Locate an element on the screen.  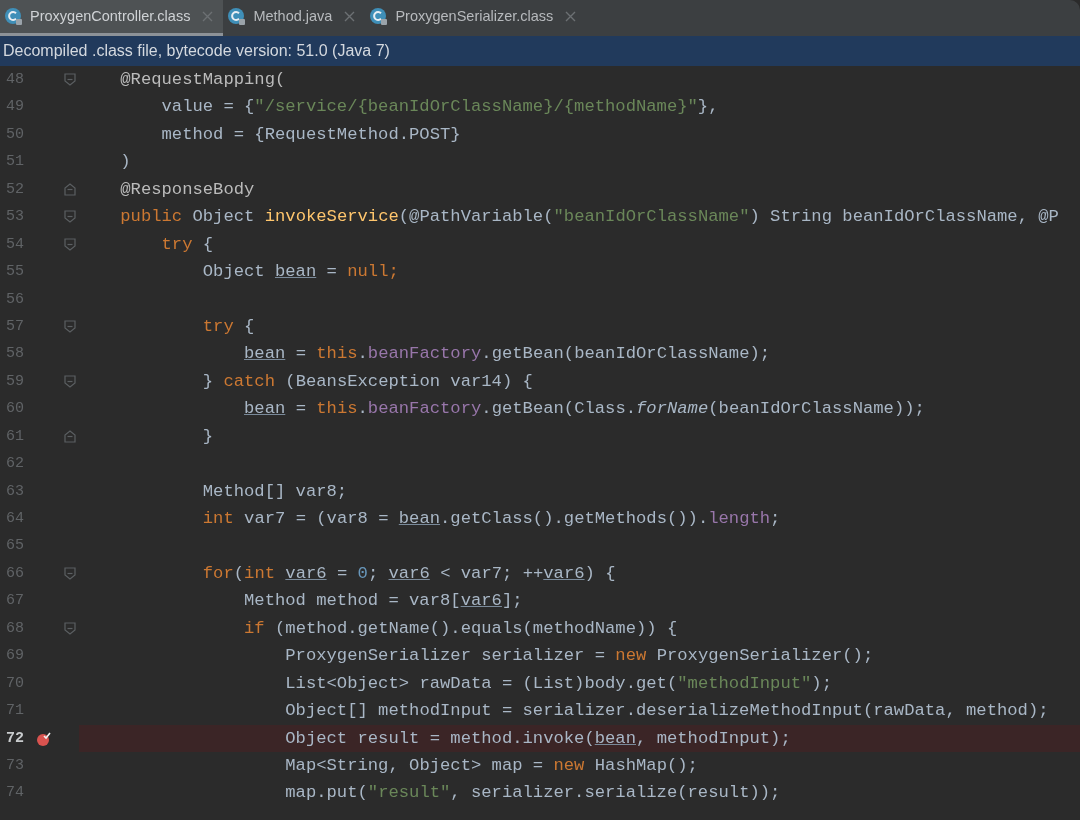
code-line: public Object invokeService(@PathVariable("beanIdOrClassName") String beanIdOrClassName, @P is located at coordinates (589, 217).